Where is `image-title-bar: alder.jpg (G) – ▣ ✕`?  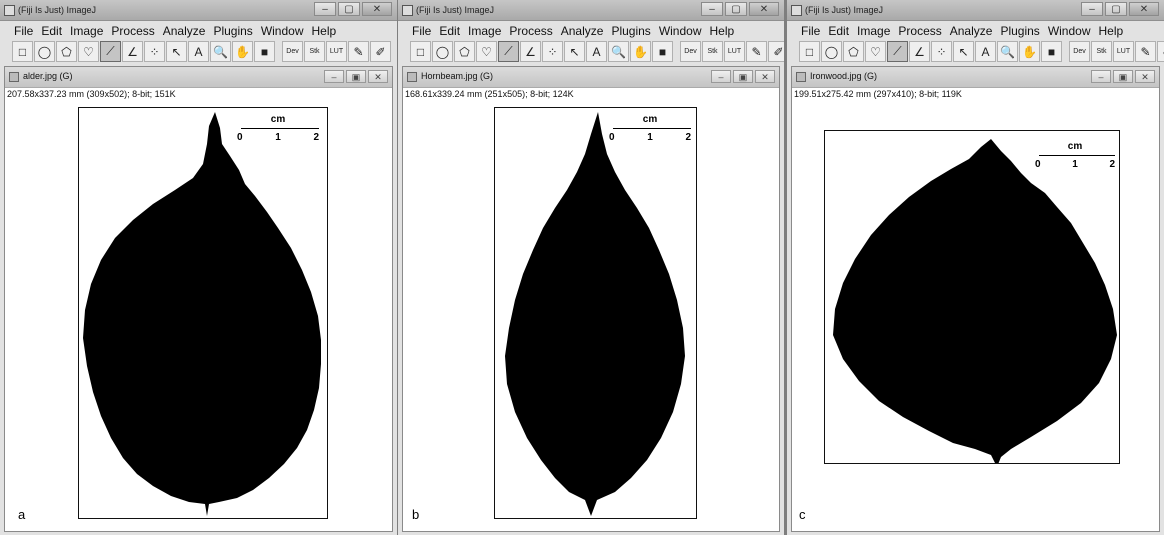
image-title-bar: alder.jpg (G) – ▣ ✕ is located at coordinates (198, 77).